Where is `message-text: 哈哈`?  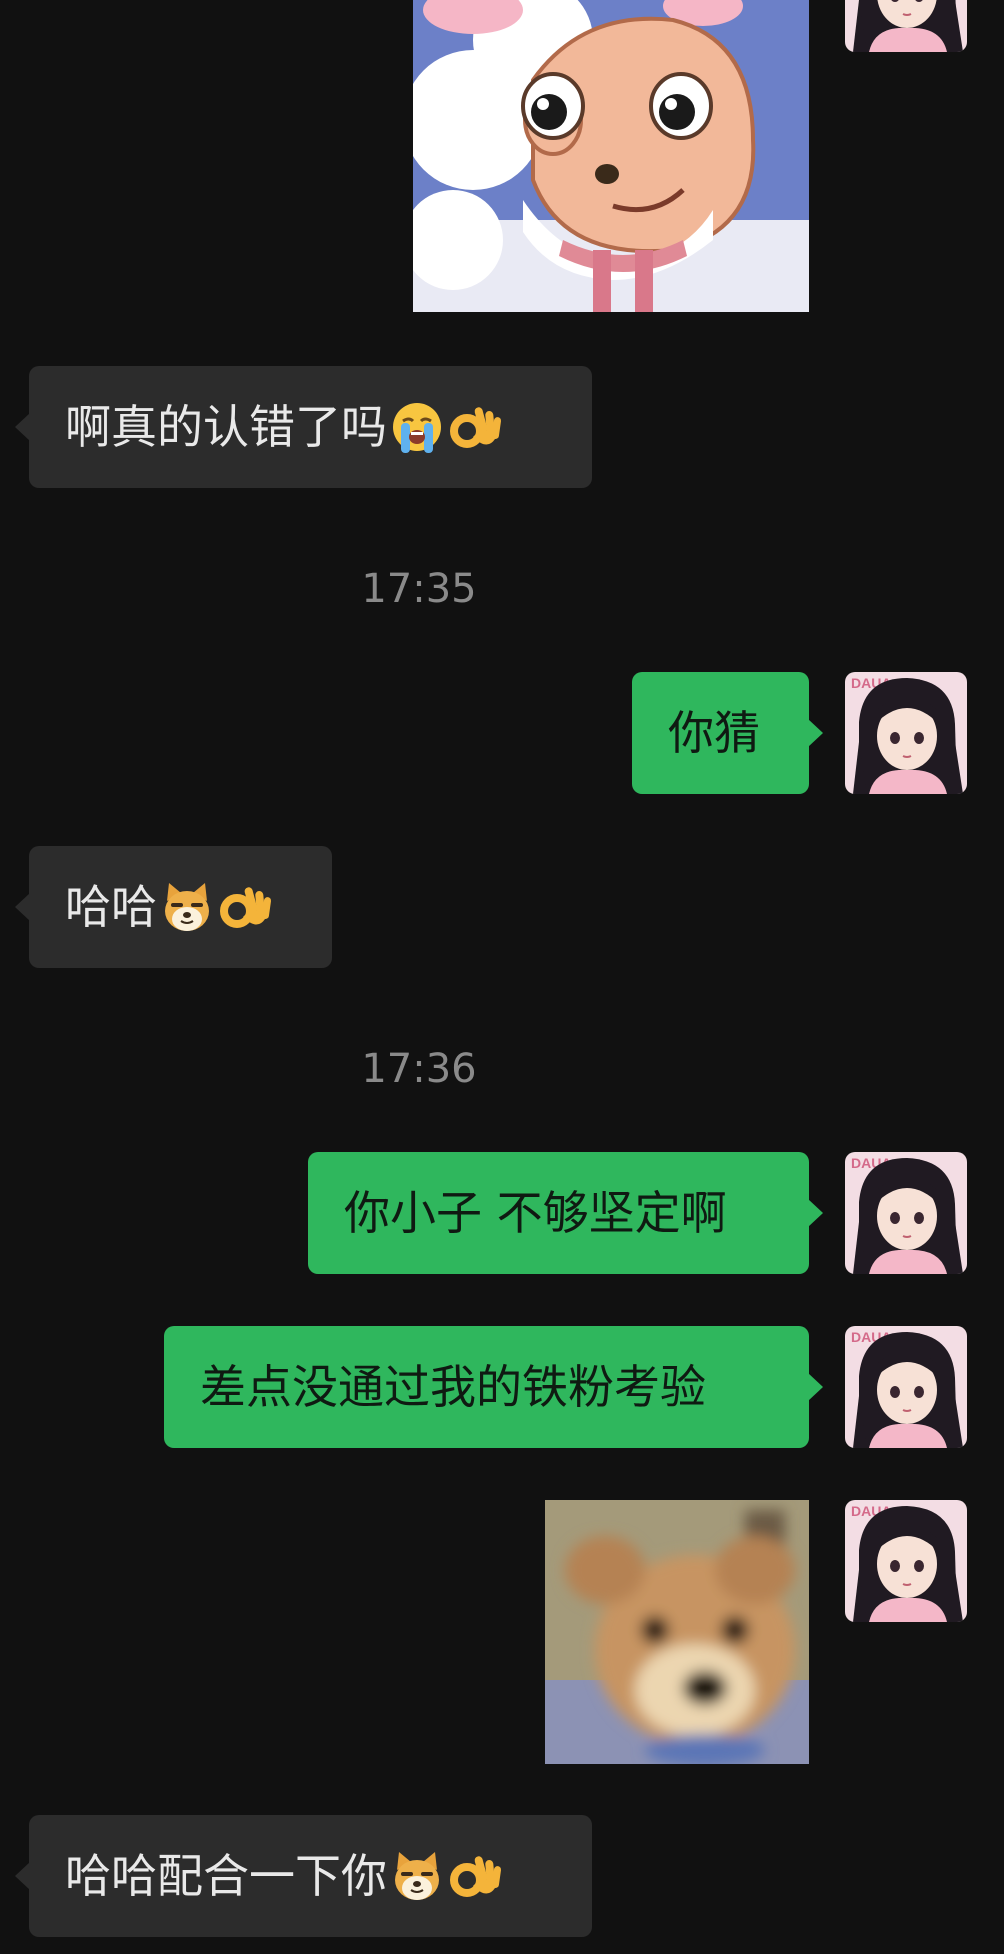 message-text: 哈哈 is located at coordinates (111, 907).